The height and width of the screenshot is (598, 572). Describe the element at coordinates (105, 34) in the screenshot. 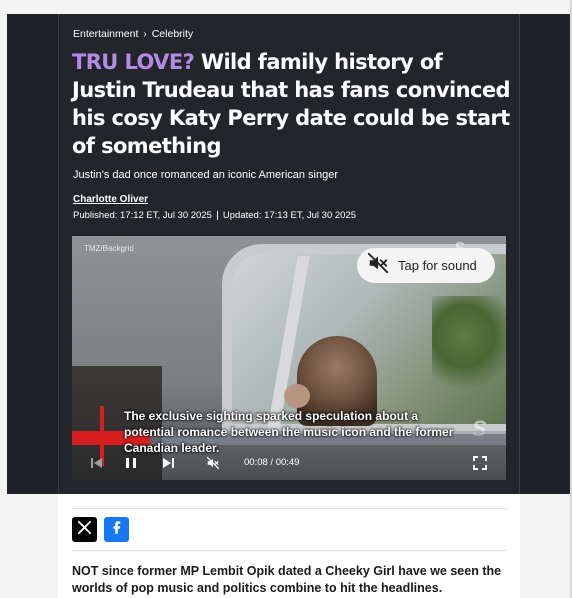

I see `breadcrumb-entertainment: Entertainment` at that location.